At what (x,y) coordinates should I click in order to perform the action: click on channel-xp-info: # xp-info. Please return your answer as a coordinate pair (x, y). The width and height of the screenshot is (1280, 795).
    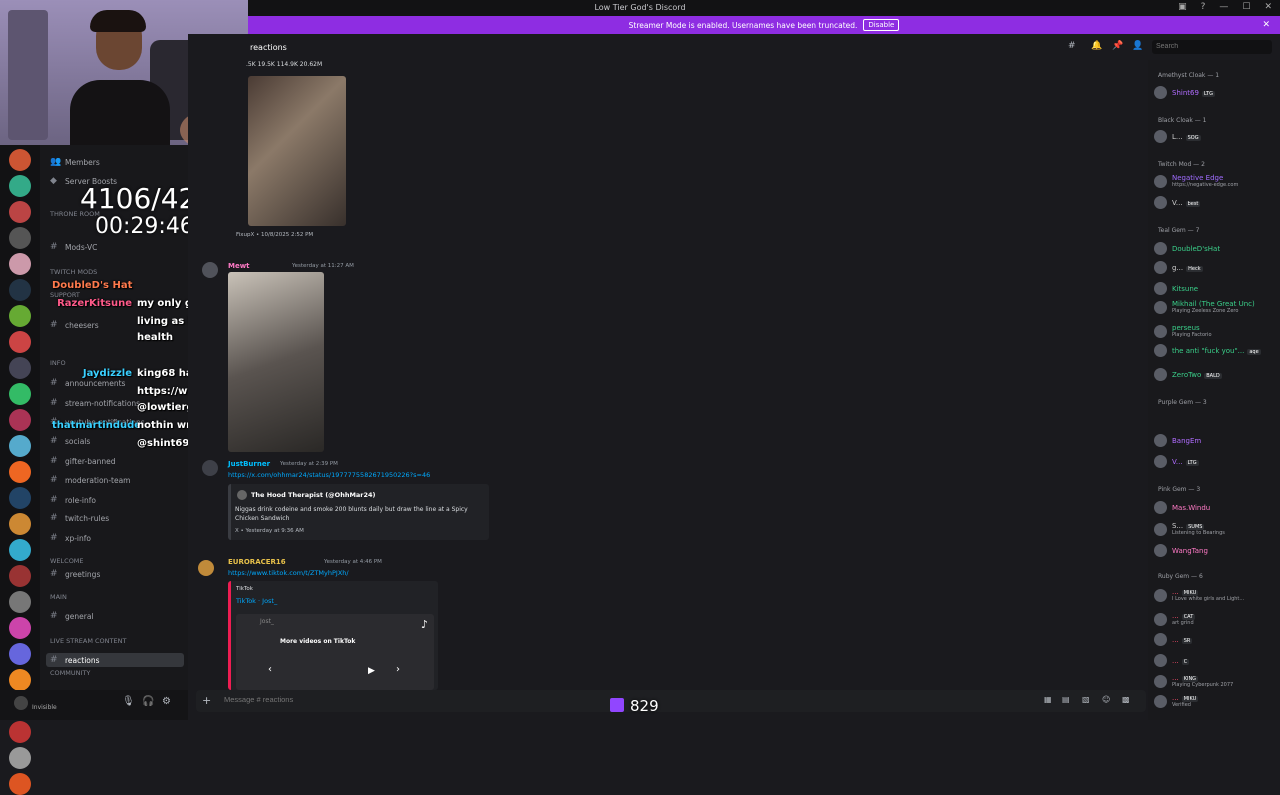
    Looking at the image, I should click on (70, 538).